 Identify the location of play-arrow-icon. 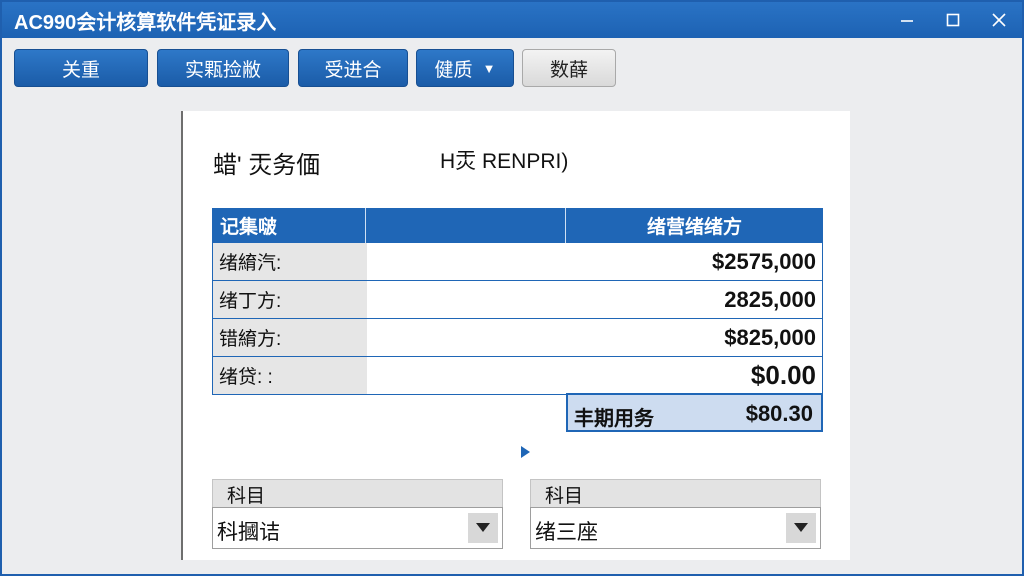
(525, 452).